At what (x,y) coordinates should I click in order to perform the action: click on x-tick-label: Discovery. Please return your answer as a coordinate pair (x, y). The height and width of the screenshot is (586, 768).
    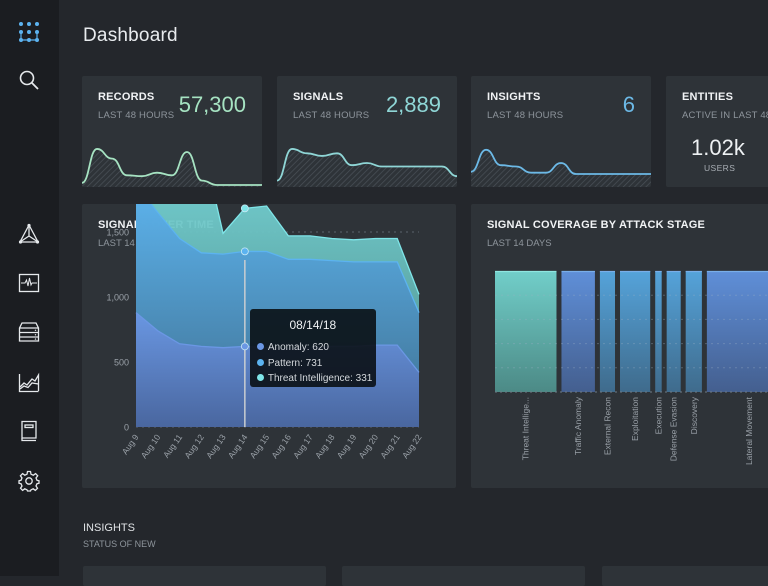
    Looking at the image, I should click on (694, 415).